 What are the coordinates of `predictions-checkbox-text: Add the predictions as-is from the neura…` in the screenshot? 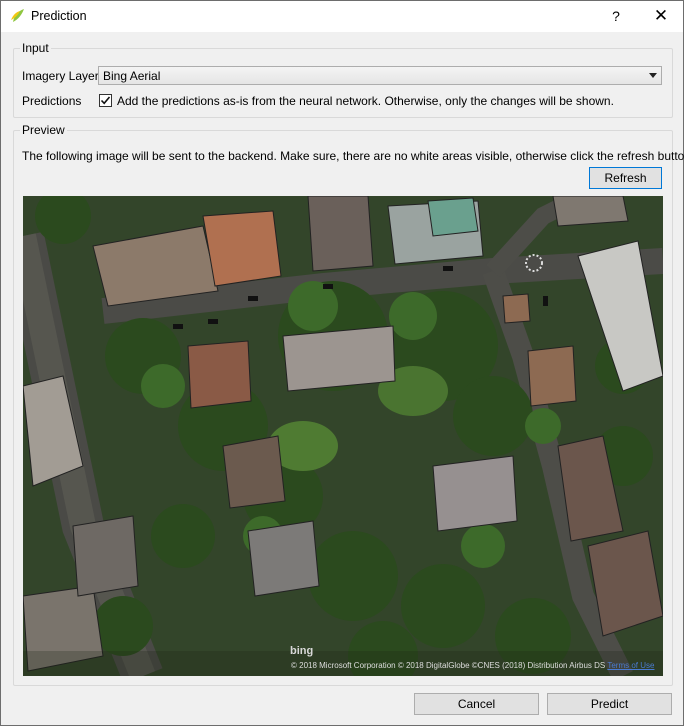 It's located at (365, 101).